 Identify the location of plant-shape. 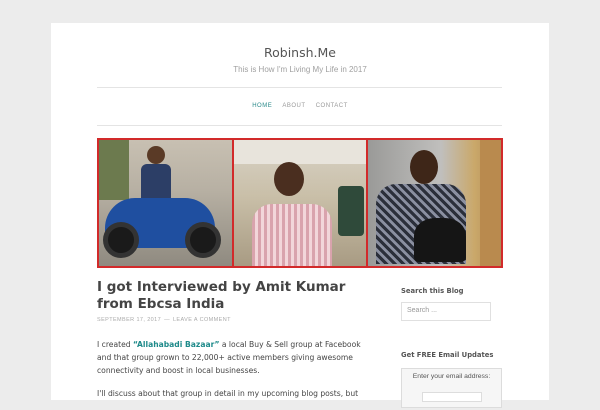
(114, 170).